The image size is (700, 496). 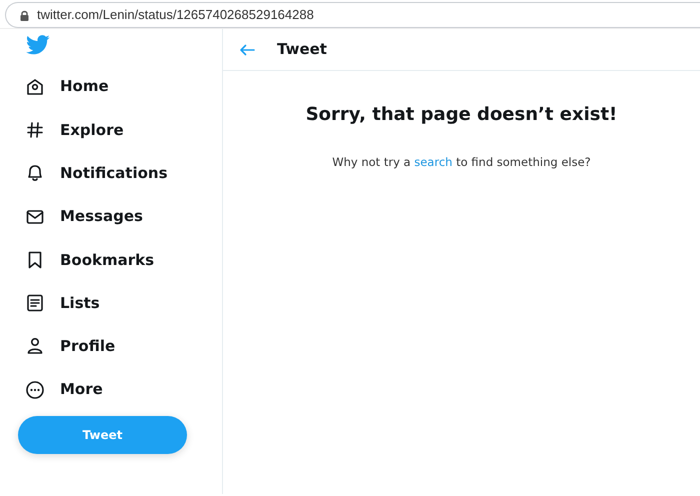 I want to click on error-message: Why not try a search to find something else?, so click(x=461, y=162).